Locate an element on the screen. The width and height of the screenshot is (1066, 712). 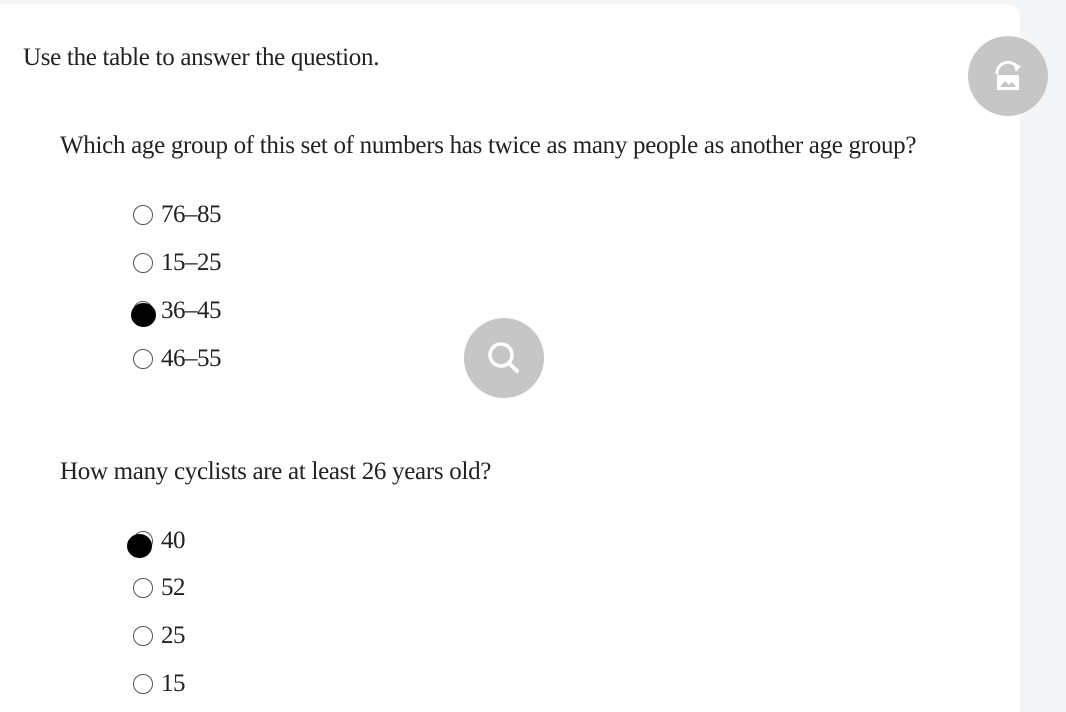
option-label: 40 is located at coordinates (173, 540).